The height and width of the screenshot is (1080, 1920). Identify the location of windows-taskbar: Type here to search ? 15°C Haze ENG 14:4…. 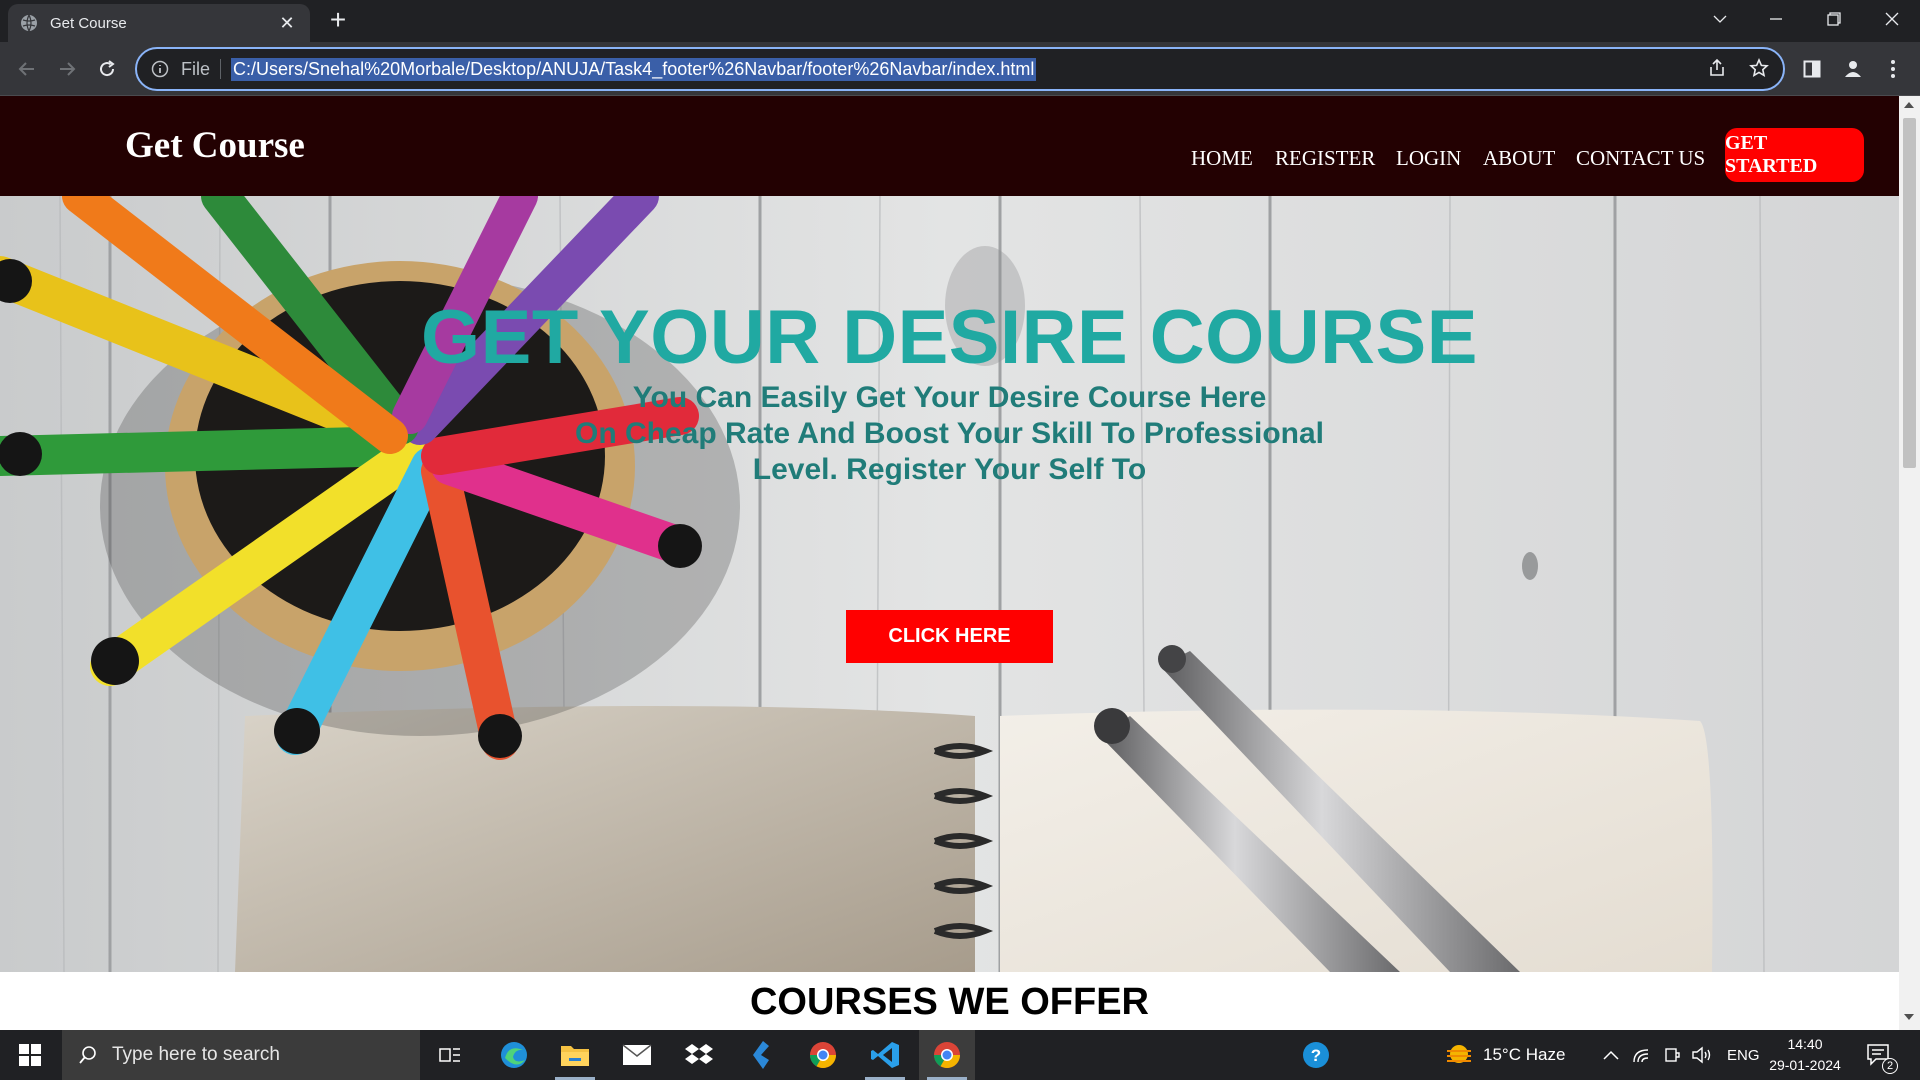
(960, 1055).